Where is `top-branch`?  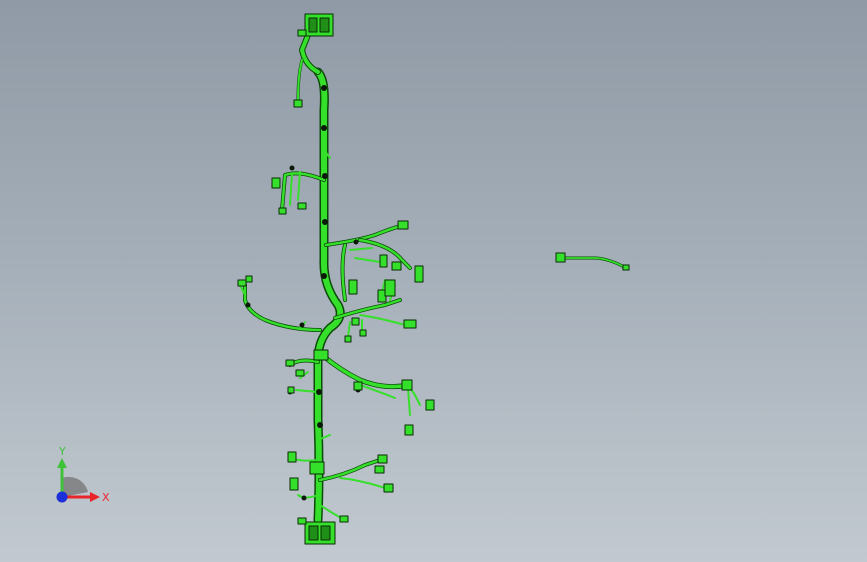 top-branch is located at coordinates (308, 64).